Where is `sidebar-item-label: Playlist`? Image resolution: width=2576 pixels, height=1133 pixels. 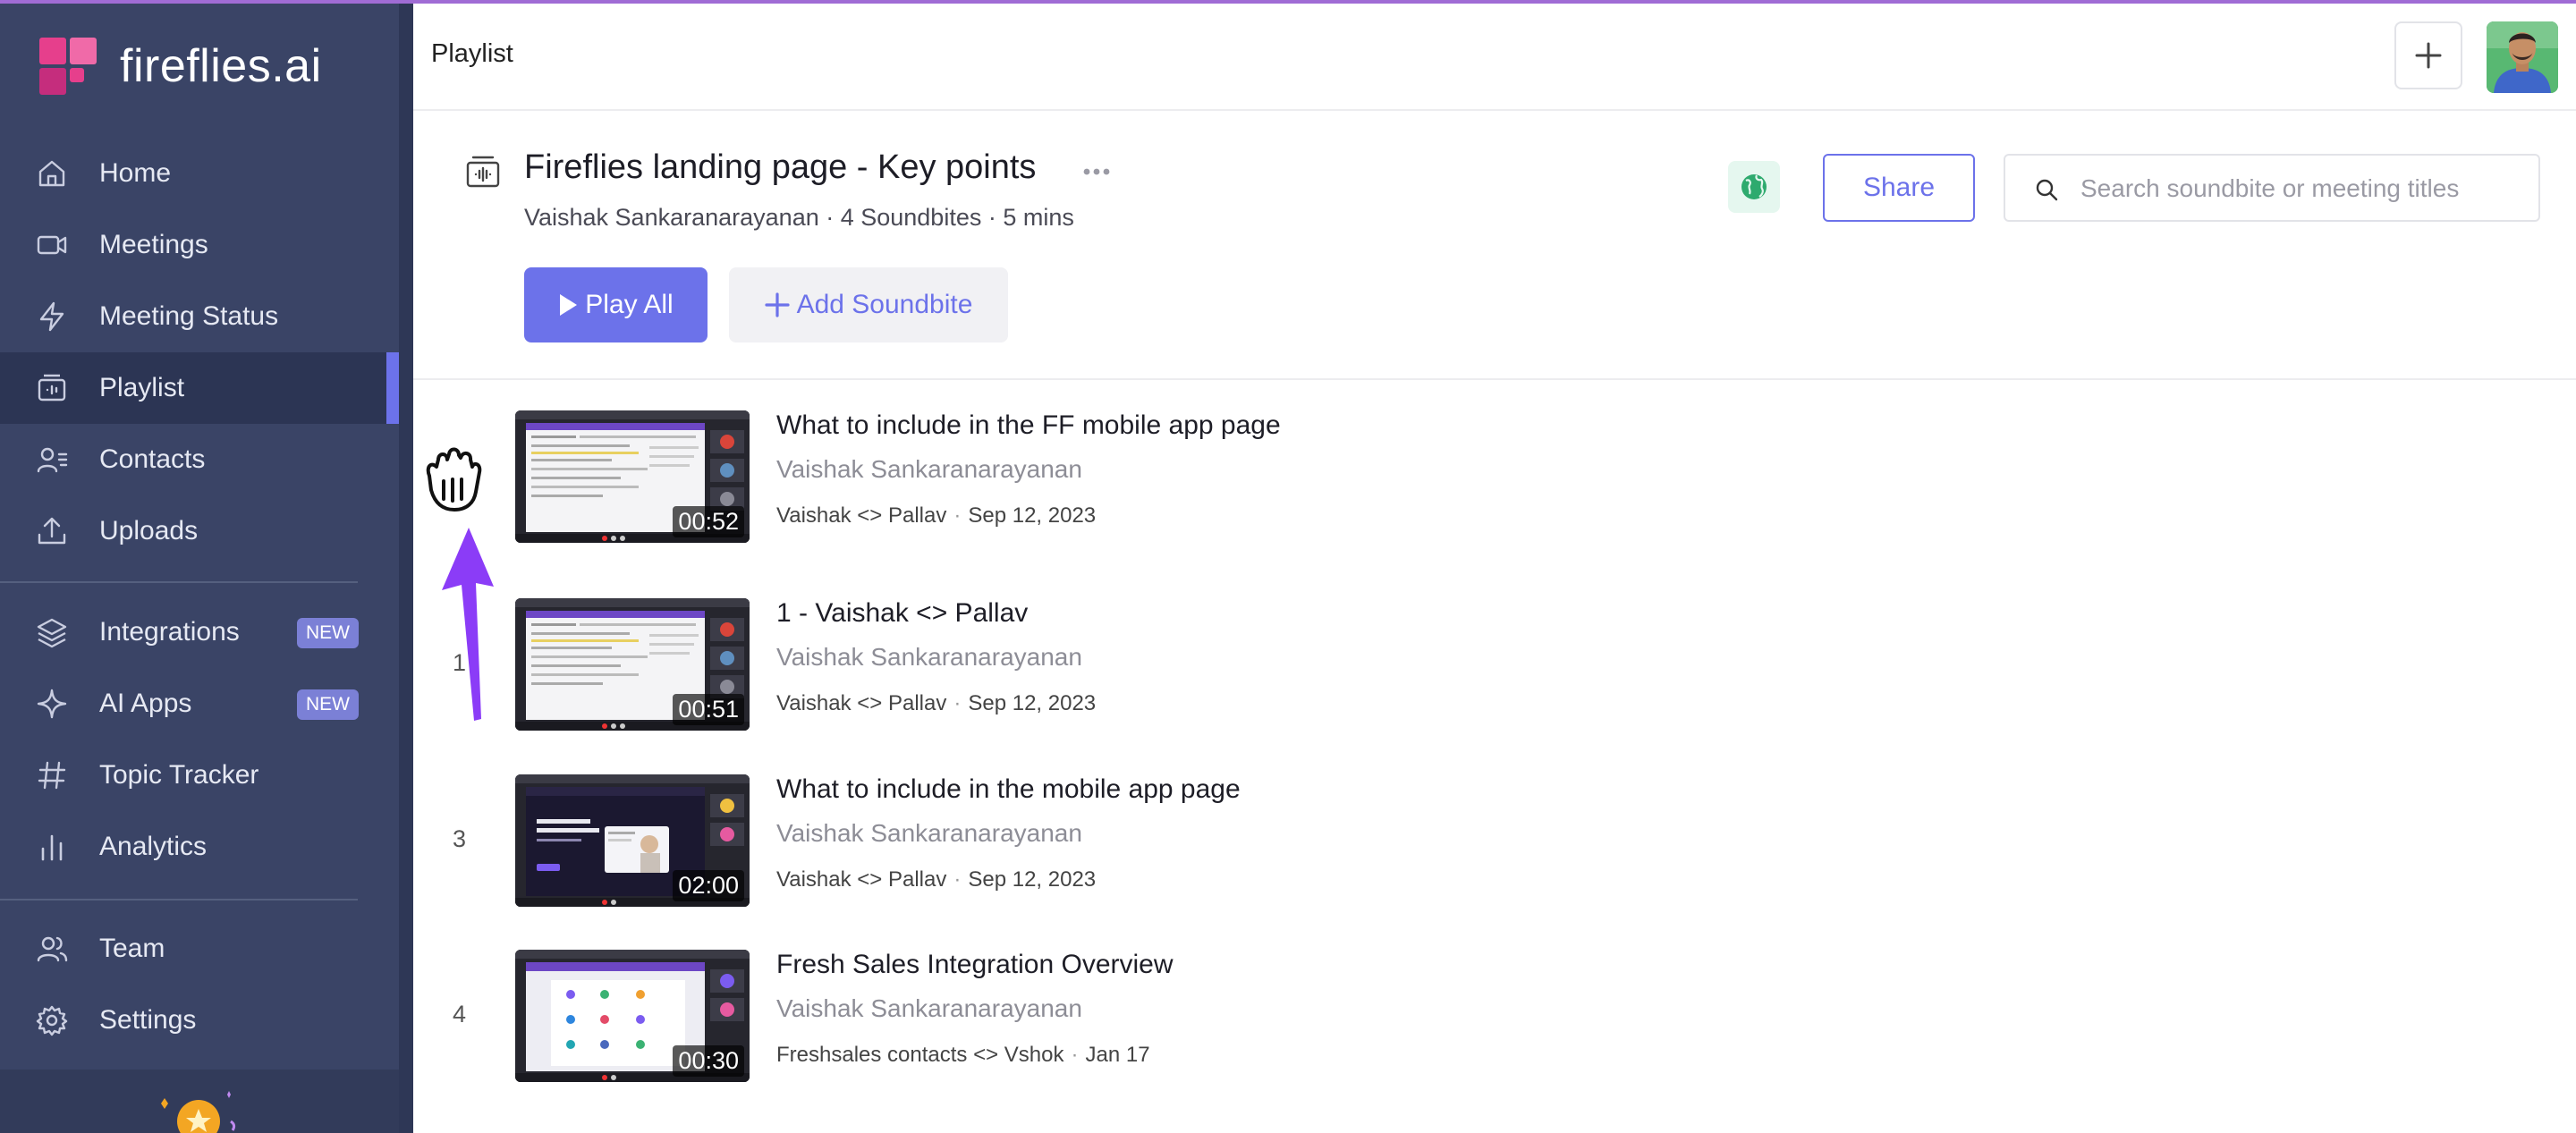 sidebar-item-label: Playlist is located at coordinates (142, 387).